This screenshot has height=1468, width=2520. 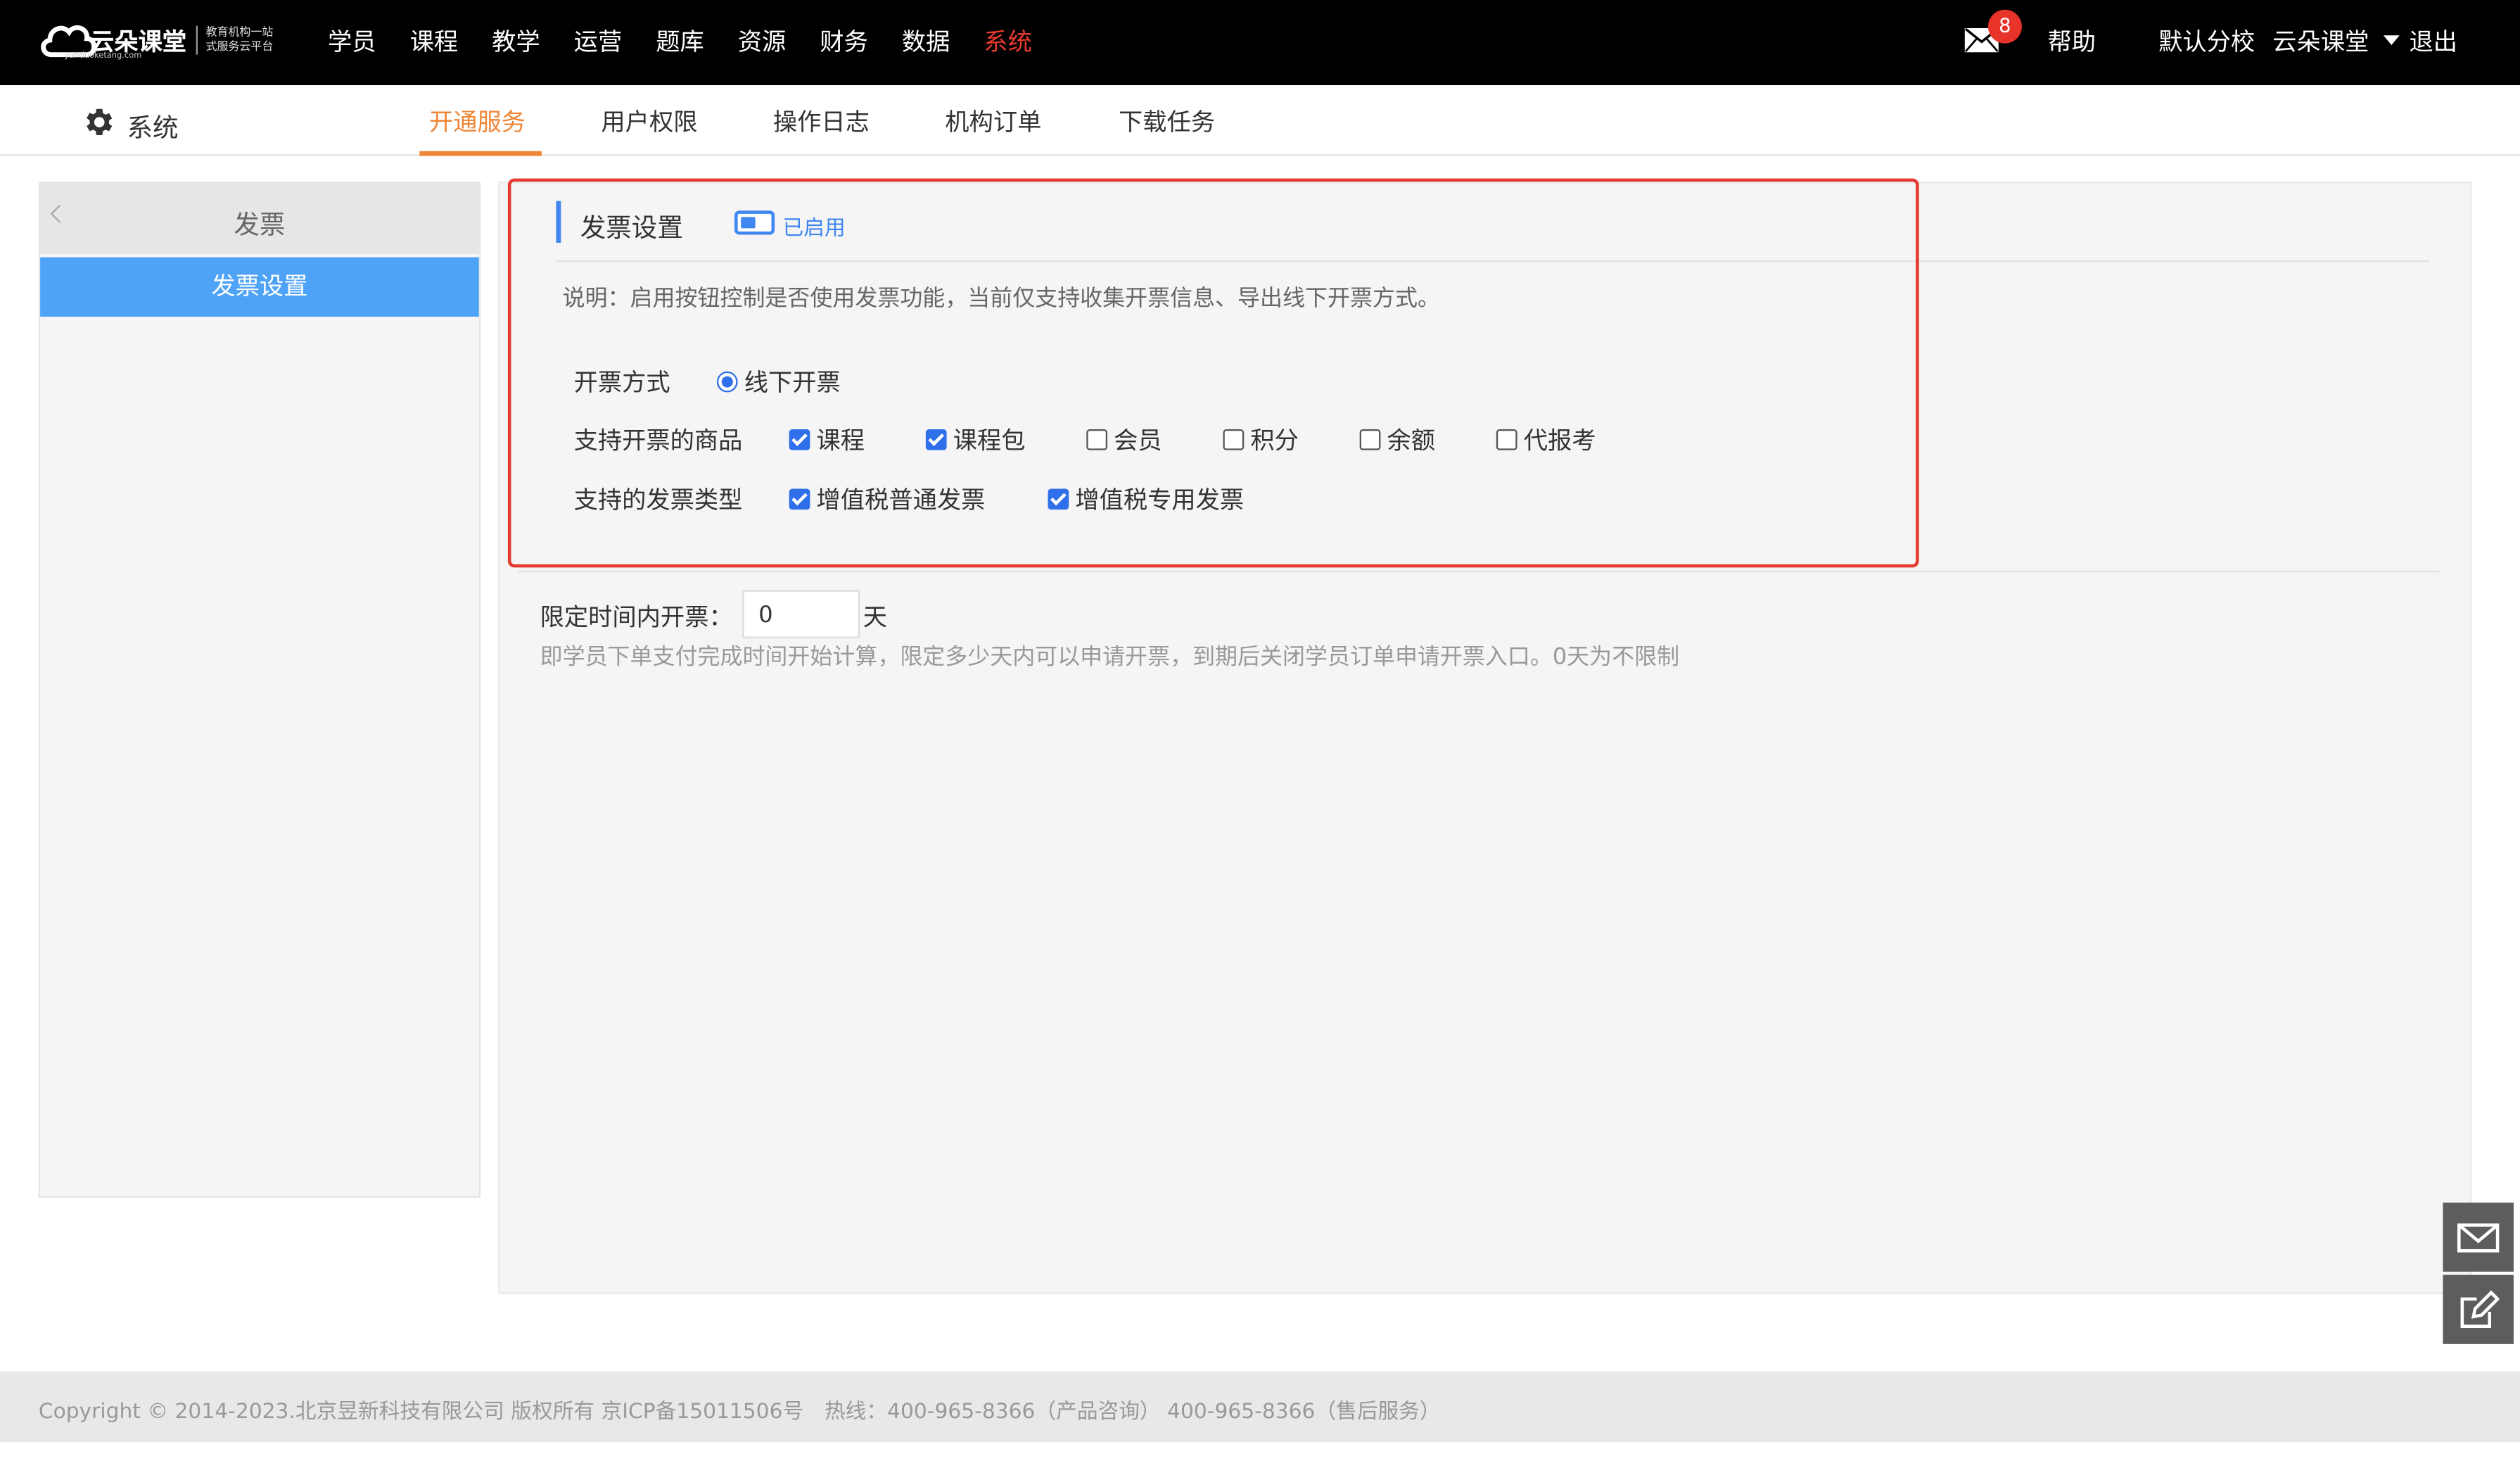 What do you see at coordinates (637, 617) in the screenshot?
I see `limit-label: 限定时间内开票：` at bounding box center [637, 617].